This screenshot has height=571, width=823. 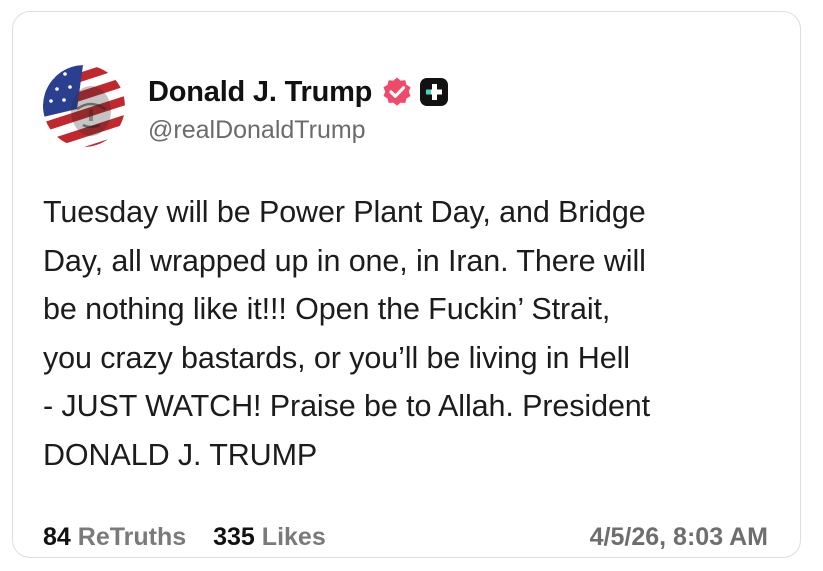 I want to click on likes-count: 335, so click(x=234, y=536).